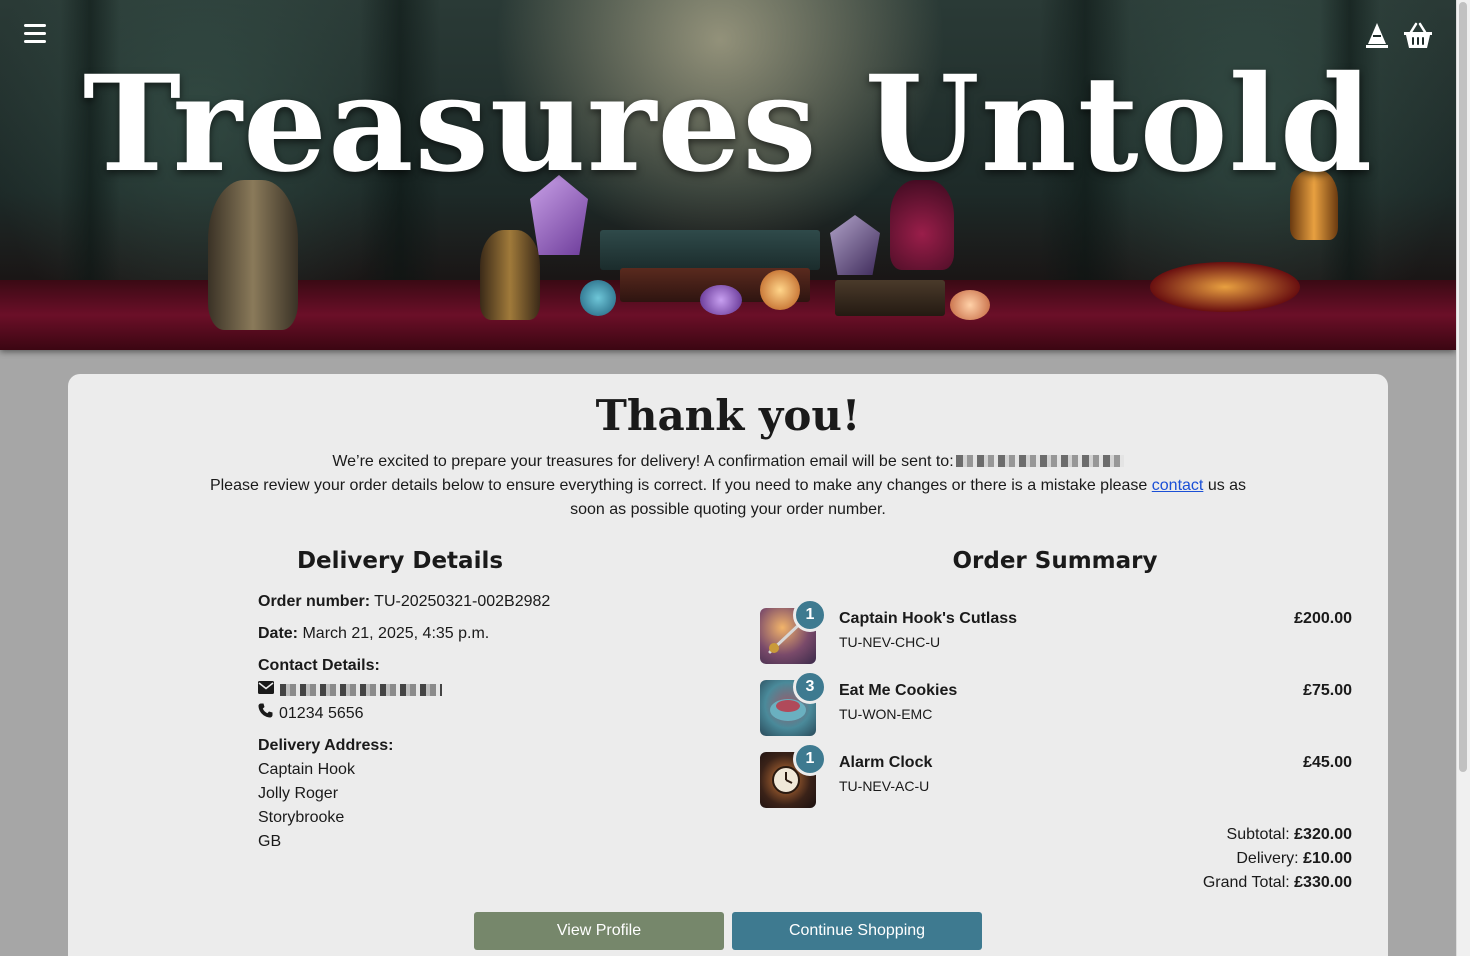  Describe the element at coordinates (1246, 882) in the screenshot. I see `grand-total-label: Grand Total:` at that location.